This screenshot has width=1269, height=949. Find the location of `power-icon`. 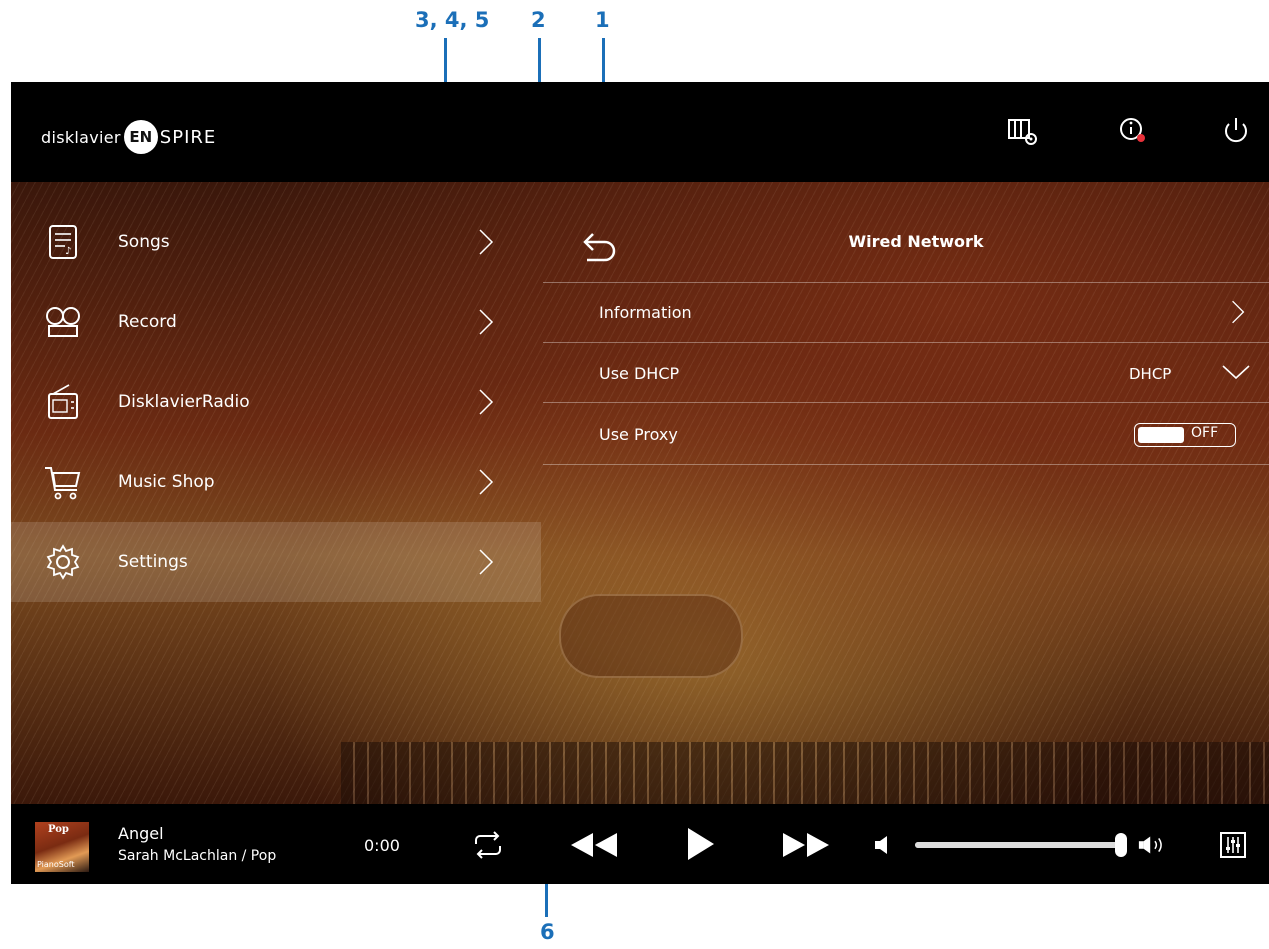

power-icon is located at coordinates (1236, 131).